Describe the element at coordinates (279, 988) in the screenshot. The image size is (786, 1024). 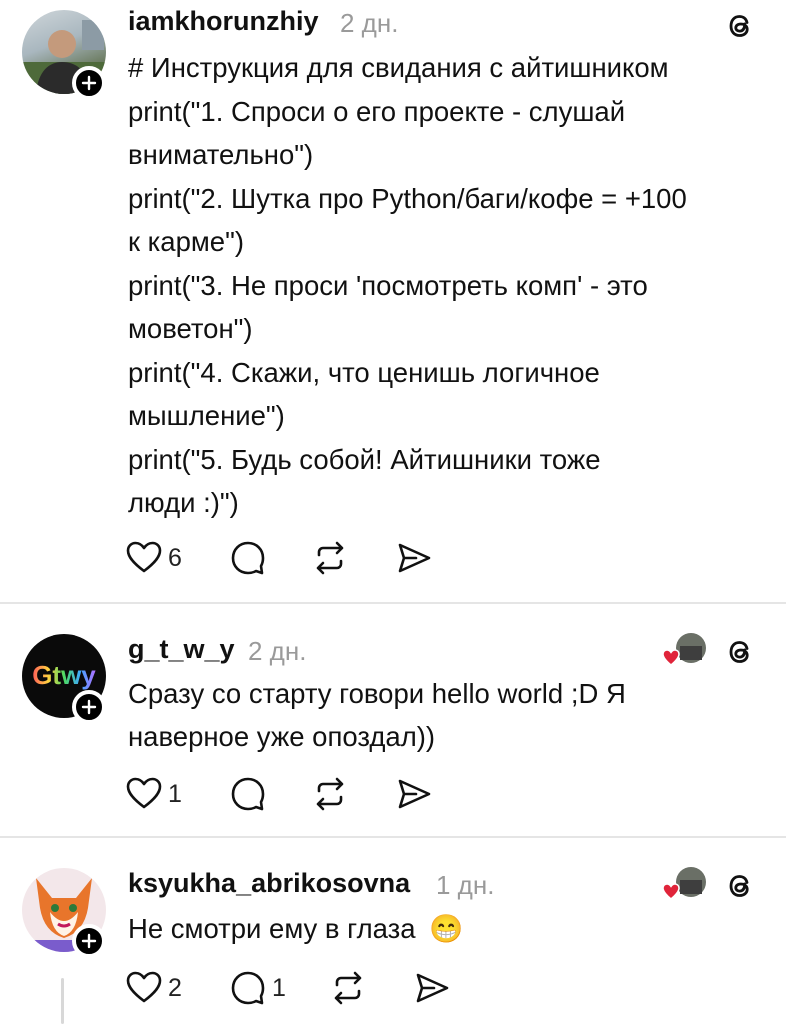
I see `reply-count: 1` at that location.